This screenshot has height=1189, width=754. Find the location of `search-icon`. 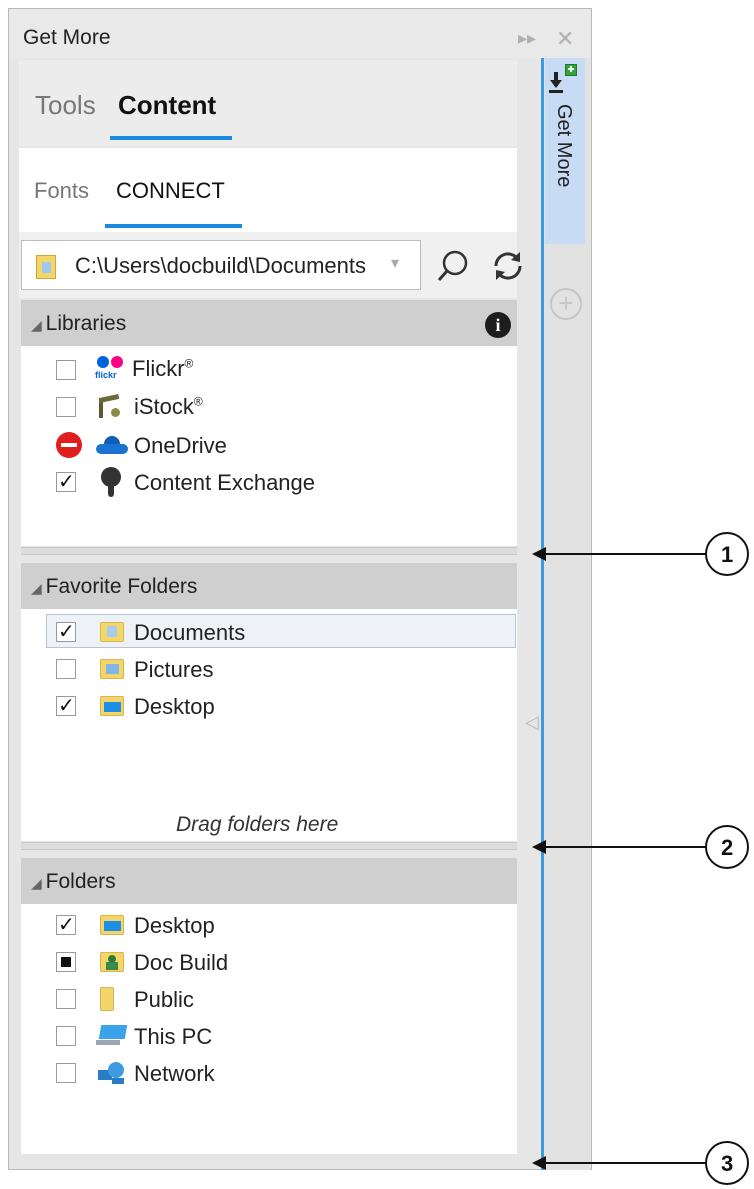

search-icon is located at coordinates (454, 266).